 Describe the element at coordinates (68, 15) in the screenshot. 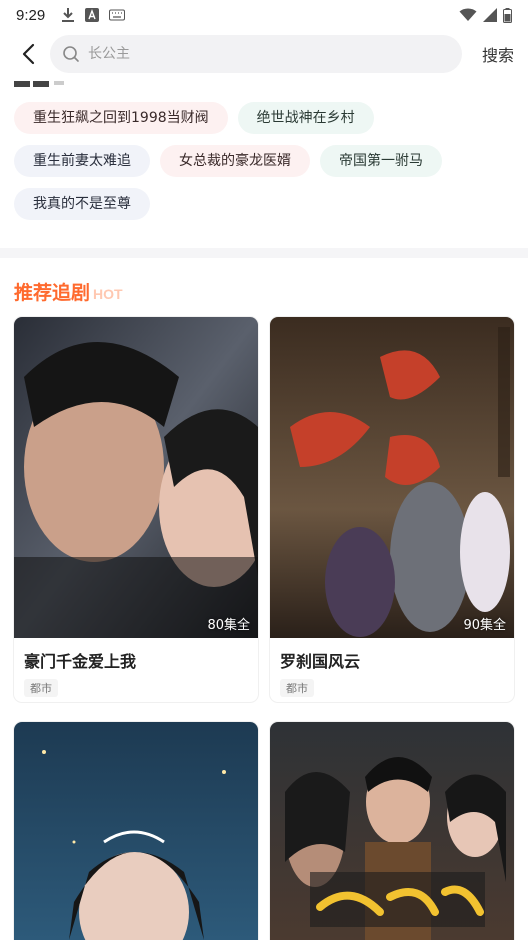

I see `download-icon` at that location.